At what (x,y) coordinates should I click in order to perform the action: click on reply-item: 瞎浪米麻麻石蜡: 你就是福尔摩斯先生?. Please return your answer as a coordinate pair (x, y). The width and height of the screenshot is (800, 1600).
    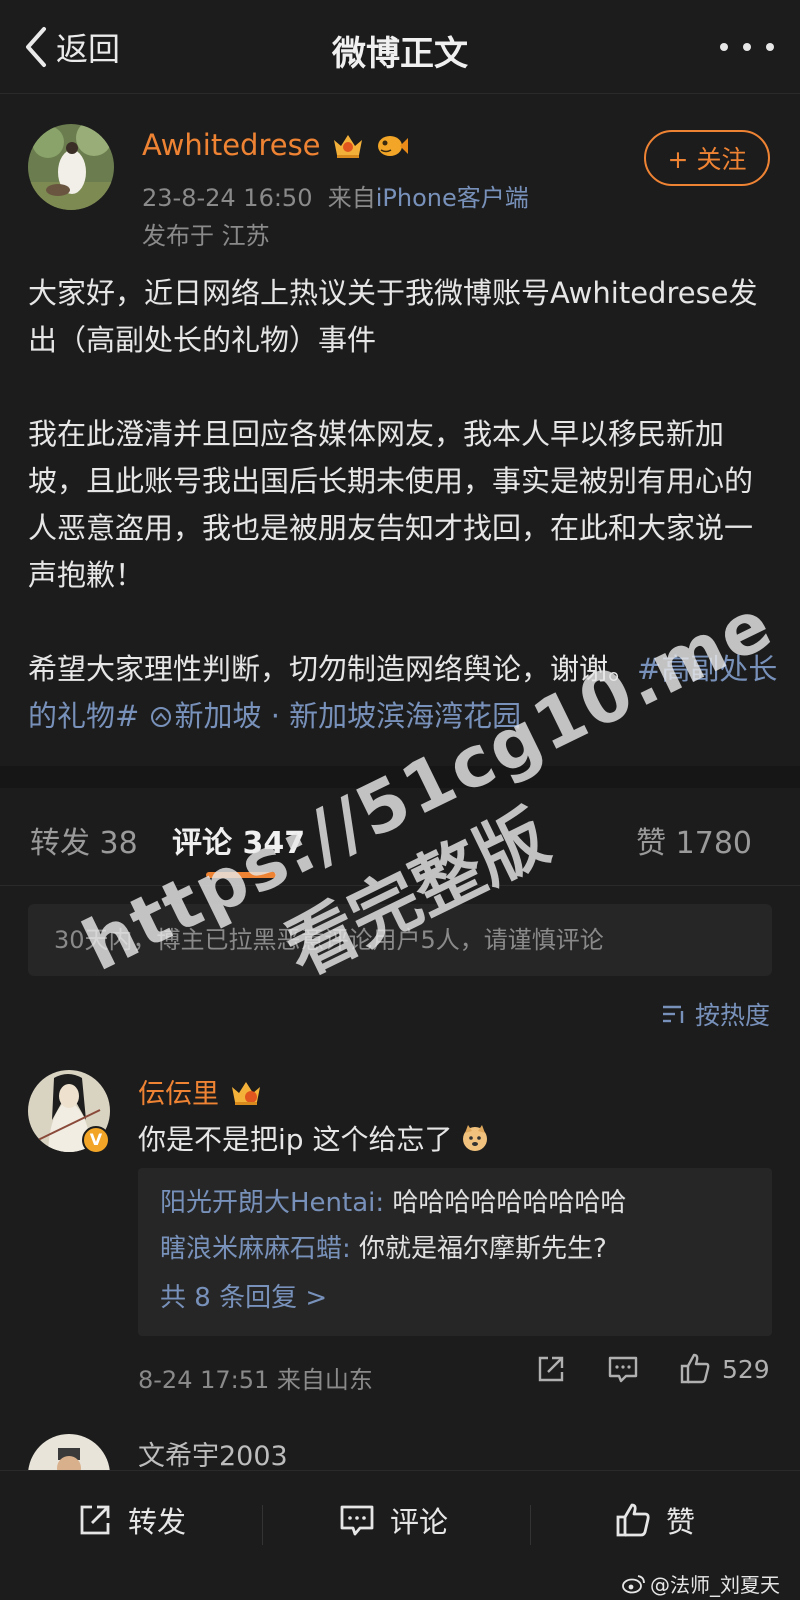
    Looking at the image, I should click on (455, 1249).